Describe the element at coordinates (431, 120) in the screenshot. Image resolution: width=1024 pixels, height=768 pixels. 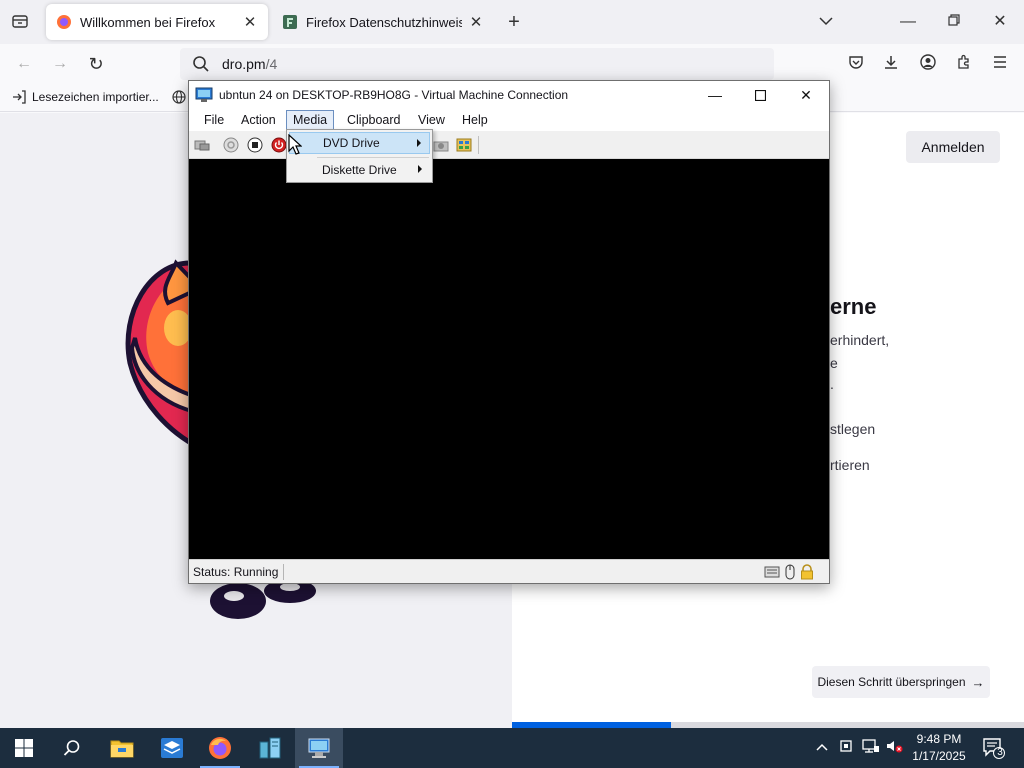
I see `menu-view: View` at that location.